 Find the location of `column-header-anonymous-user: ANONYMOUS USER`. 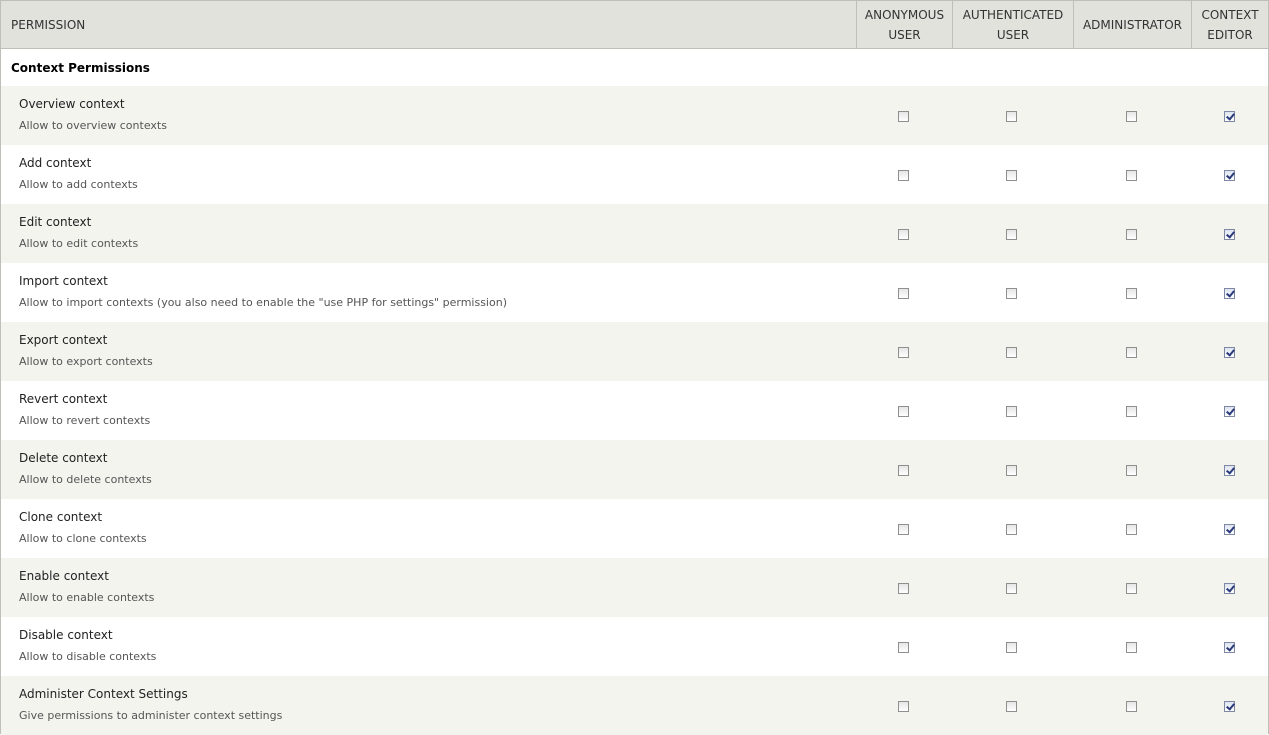

column-header-anonymous-user: ANONYMOUS USER is located at coordinates (904, 24).